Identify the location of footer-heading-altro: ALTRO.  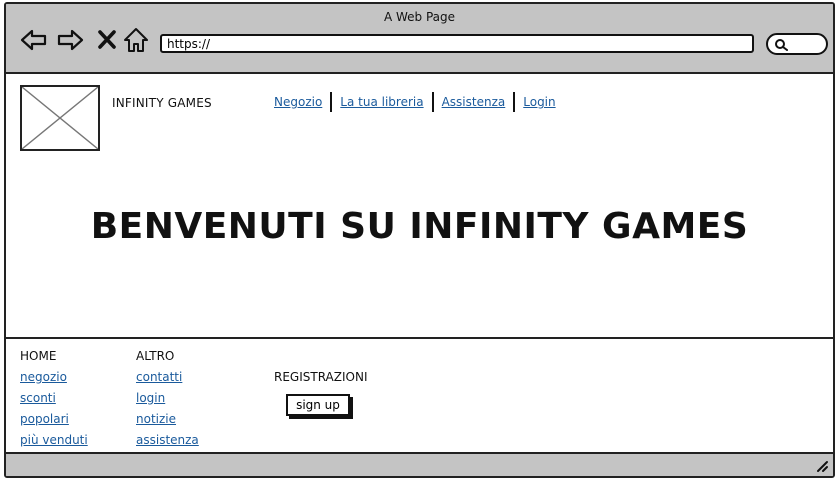
(155, 356).